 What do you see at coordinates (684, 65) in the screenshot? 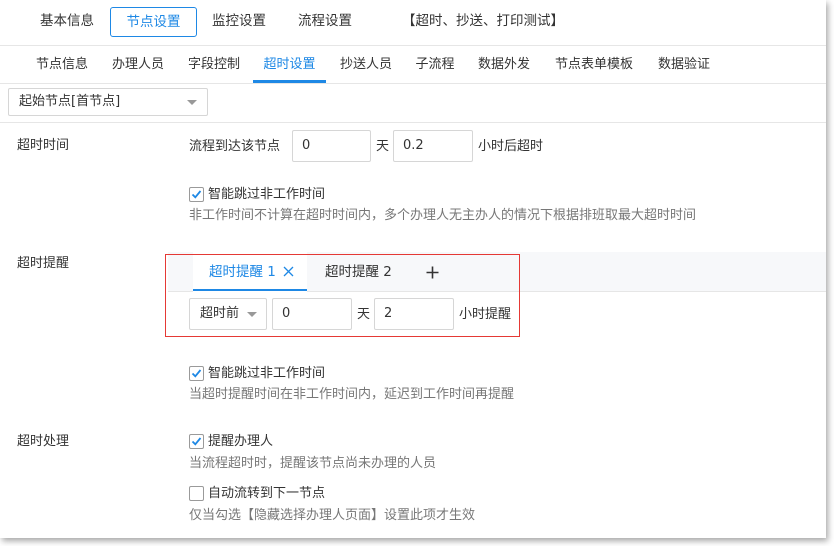
I see `subtab-data-validation: 数据验证` at bounding box center [684, 65].